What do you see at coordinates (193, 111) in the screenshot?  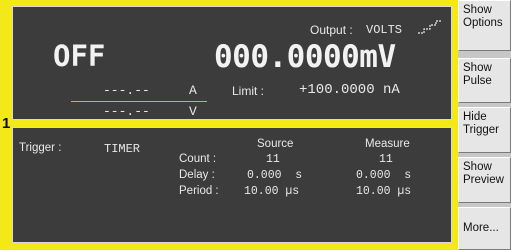 I see `voltage-unit: V` at bounding box center [193, 111].